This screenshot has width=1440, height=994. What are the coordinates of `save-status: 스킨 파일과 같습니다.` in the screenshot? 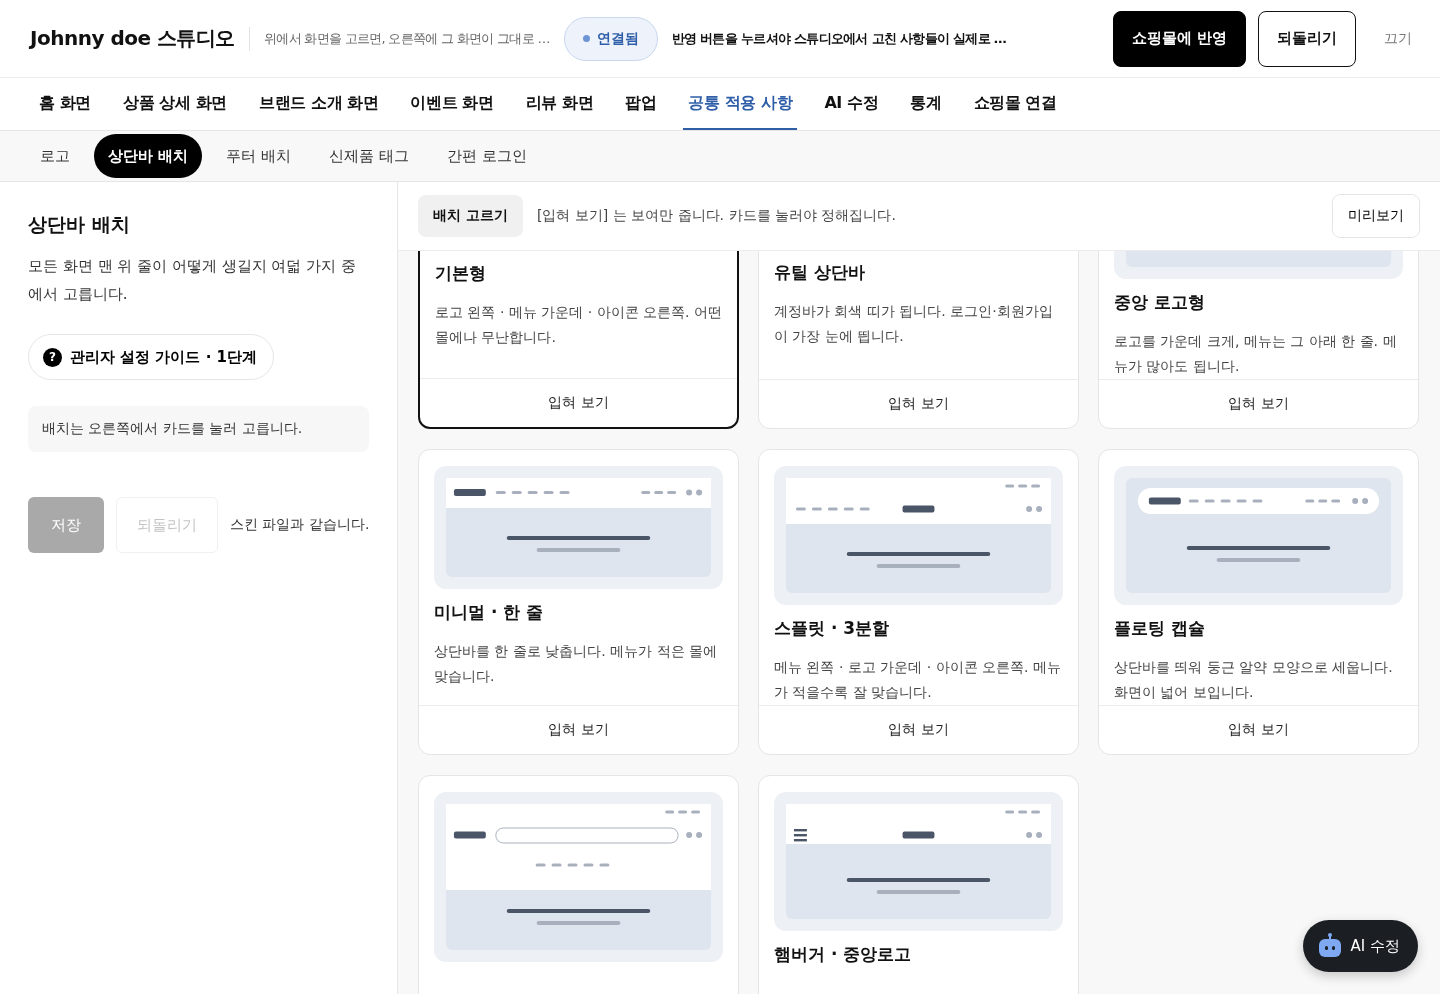 It's located at (300, 525).